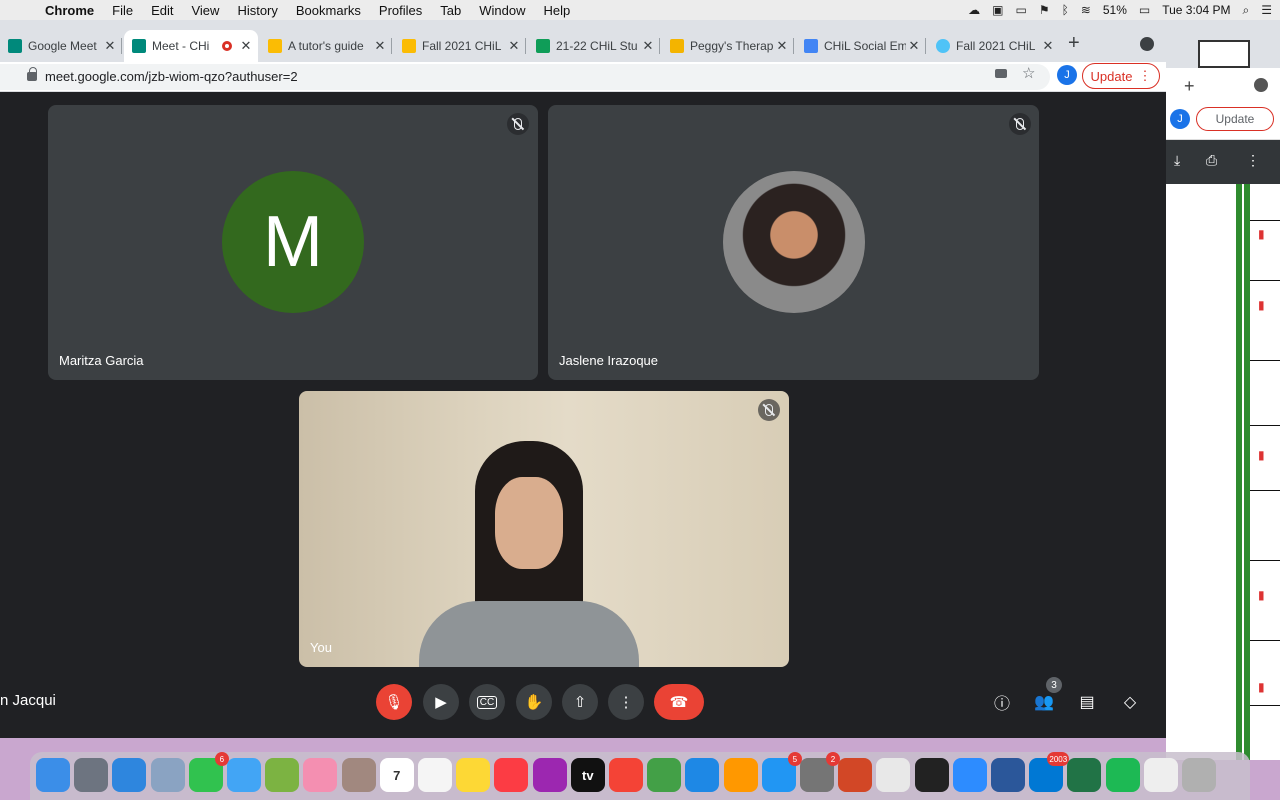 The height and width of the screenshot is (800, 1280). What do you see at coordinates (460, 46) in the screenshot?
I see `tab-fall-2021-chil: Fall 2021 CHiL ✕` at bounding box center [460, 46].